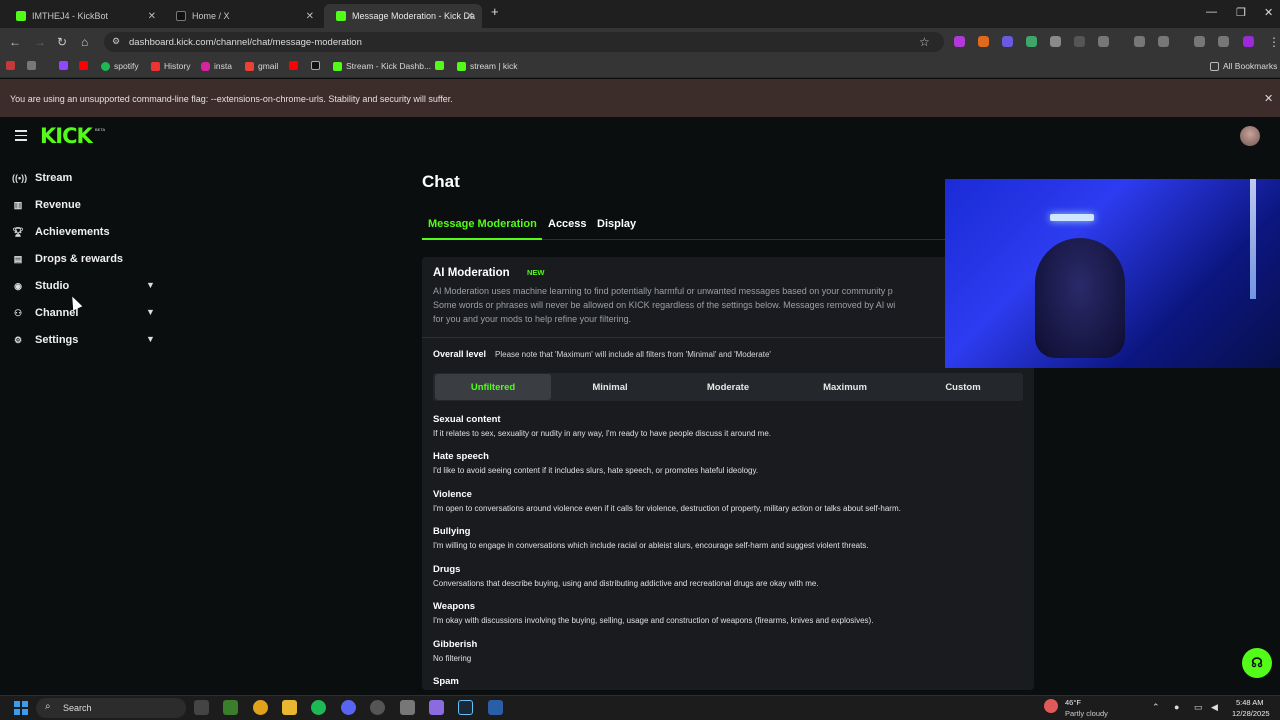  Describe the element at coordinates (65, 65) in the screenshot. I see `bookmark-twitch-icon` at that location.